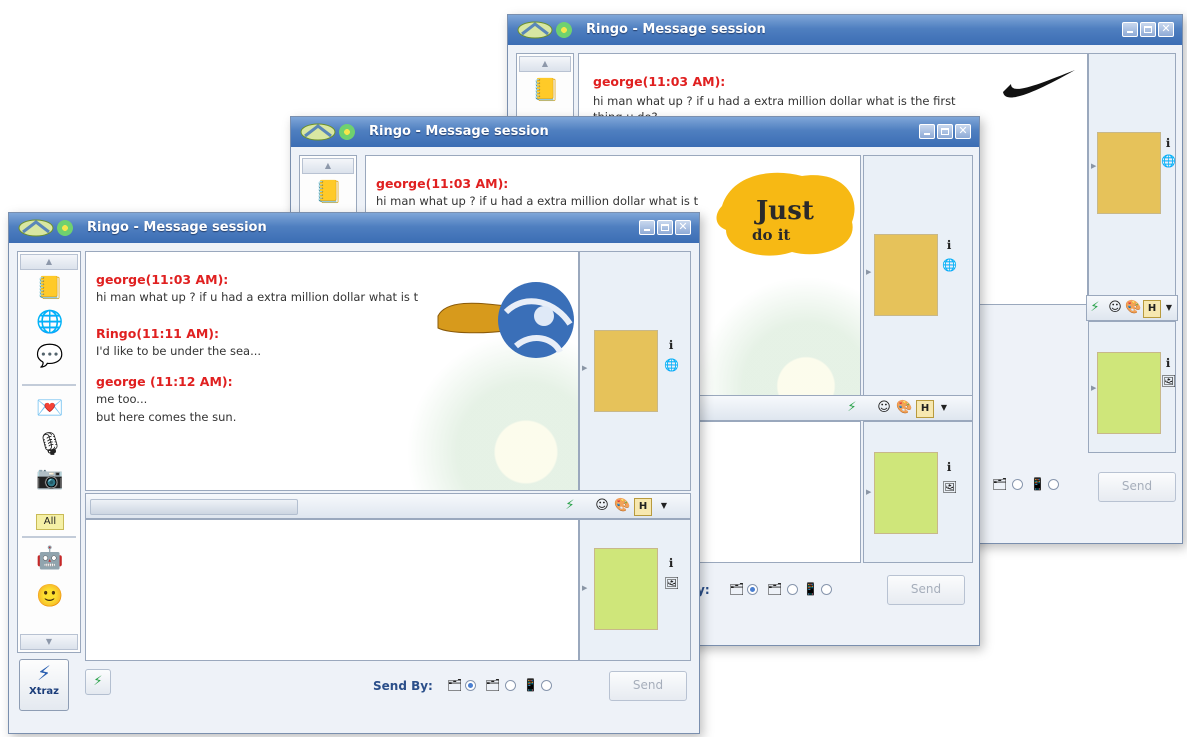 The height and width of the screenshot is (737, 1187). Describe the element at coordinates (166, 417) in the screenshot. I see `message-text: but here comes the sun.` at that location.